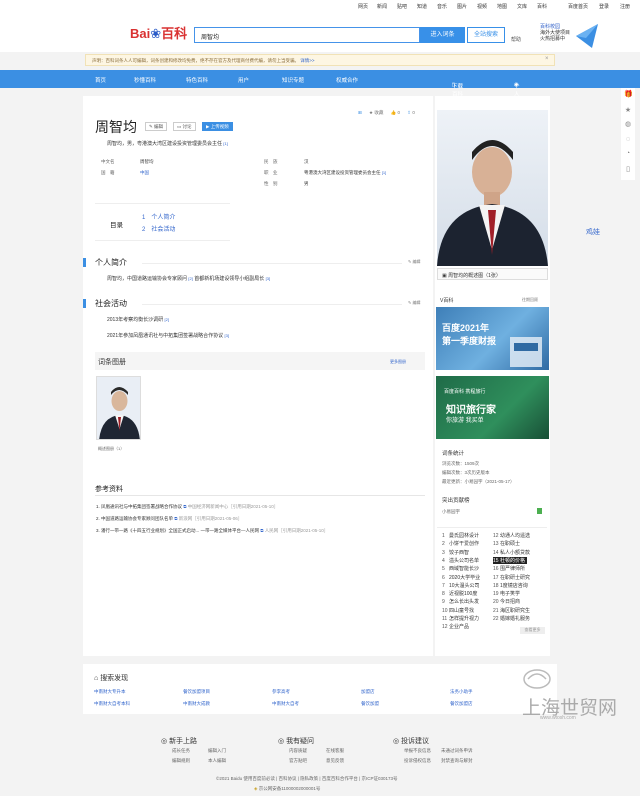  What do you see at coordinates (542, 6) in the screenshot?
I see `top-link-baike: 百科` at bounding box center [542, 6].